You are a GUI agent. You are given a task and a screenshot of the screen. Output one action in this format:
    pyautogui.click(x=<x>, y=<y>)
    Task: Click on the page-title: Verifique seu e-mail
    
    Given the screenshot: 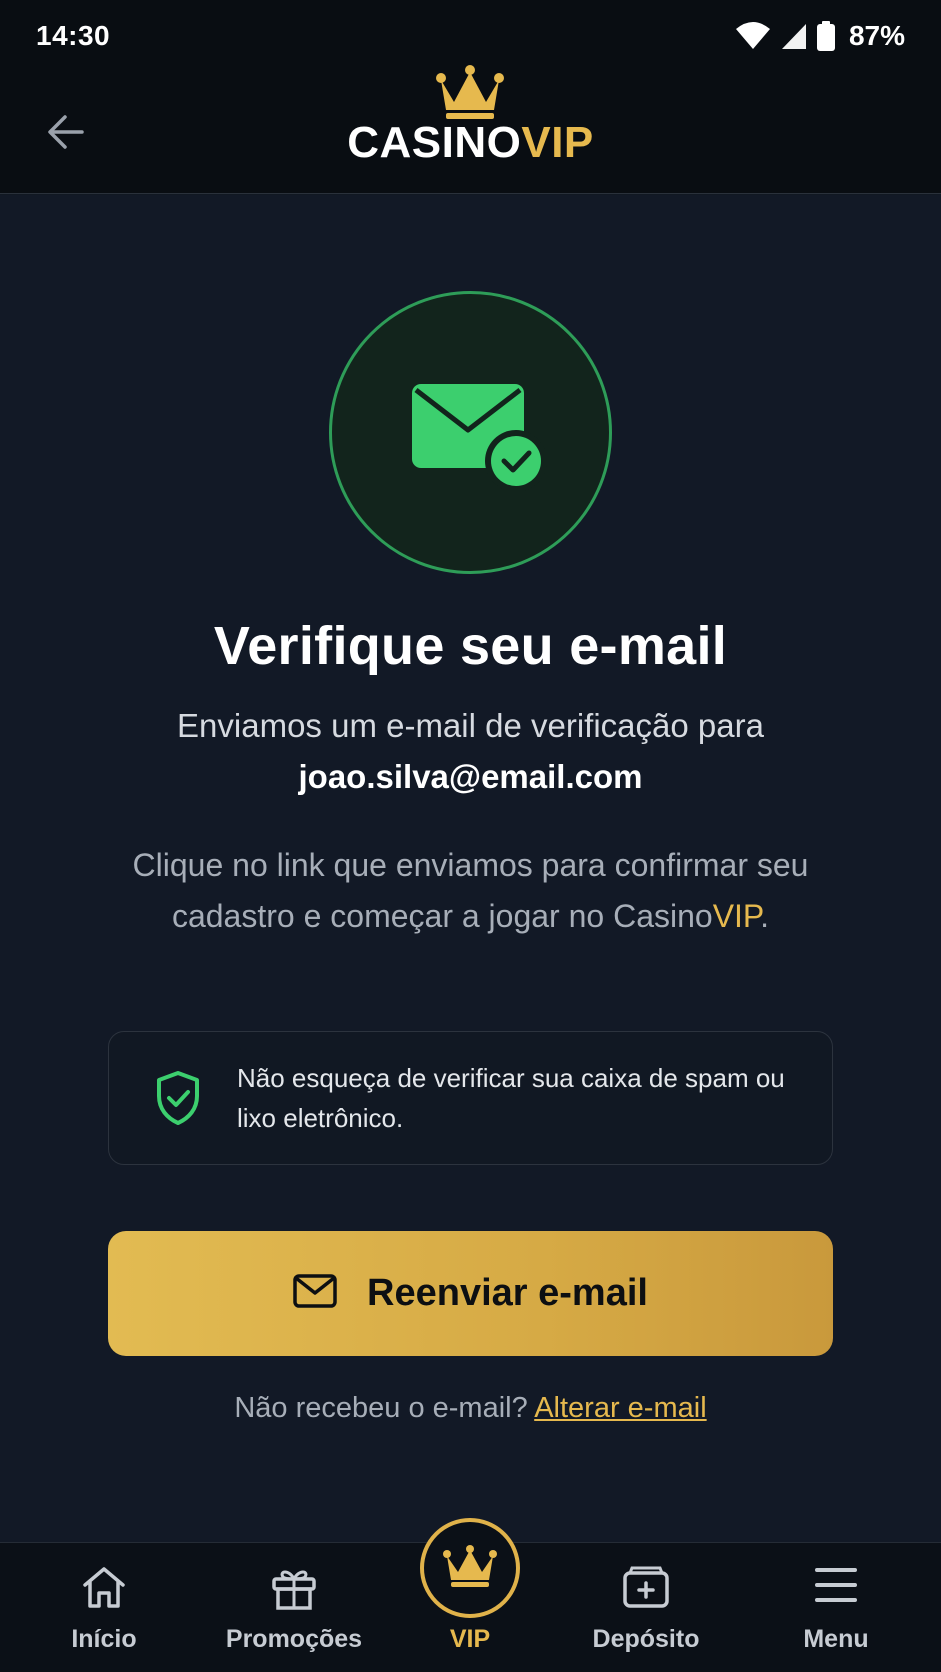 What is the action you would take?
    pyautogui.click(x=470, y=646)
    